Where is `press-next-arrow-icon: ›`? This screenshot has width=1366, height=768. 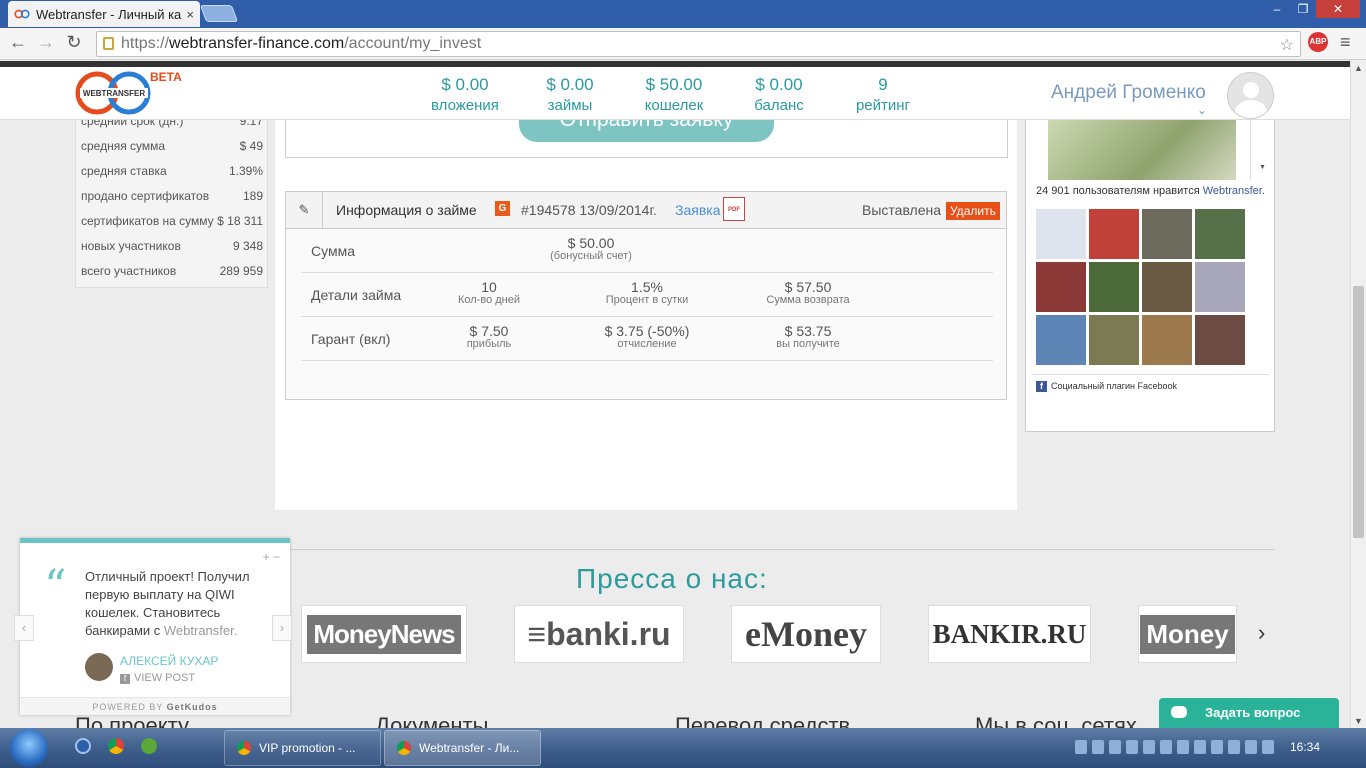
press-next-arrow-icon: › is located at coordinates (1261, 633).